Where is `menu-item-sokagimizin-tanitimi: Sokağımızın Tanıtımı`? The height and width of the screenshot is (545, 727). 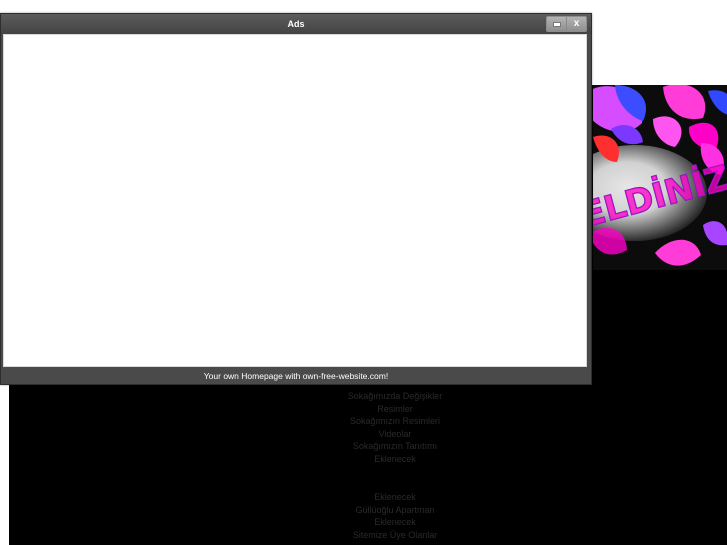 menu-item-sokagimizin-tanitimi: Sokağımızın Tanıtımı is located at coordinates (395, 446).